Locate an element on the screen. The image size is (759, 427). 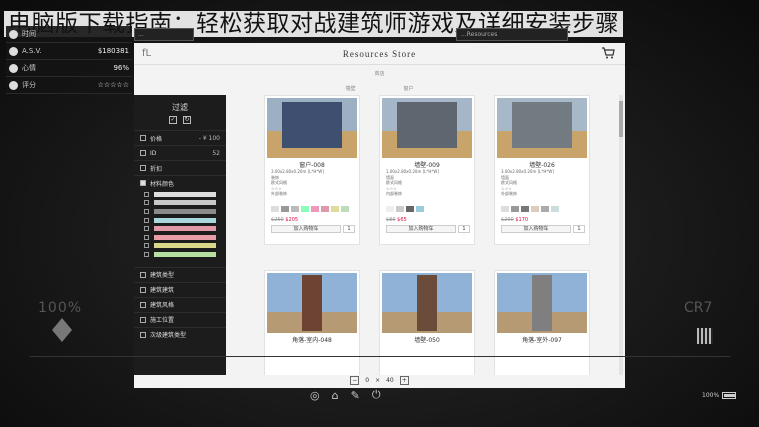
hud-left-text: 100% is located at coordinates (60, 308).